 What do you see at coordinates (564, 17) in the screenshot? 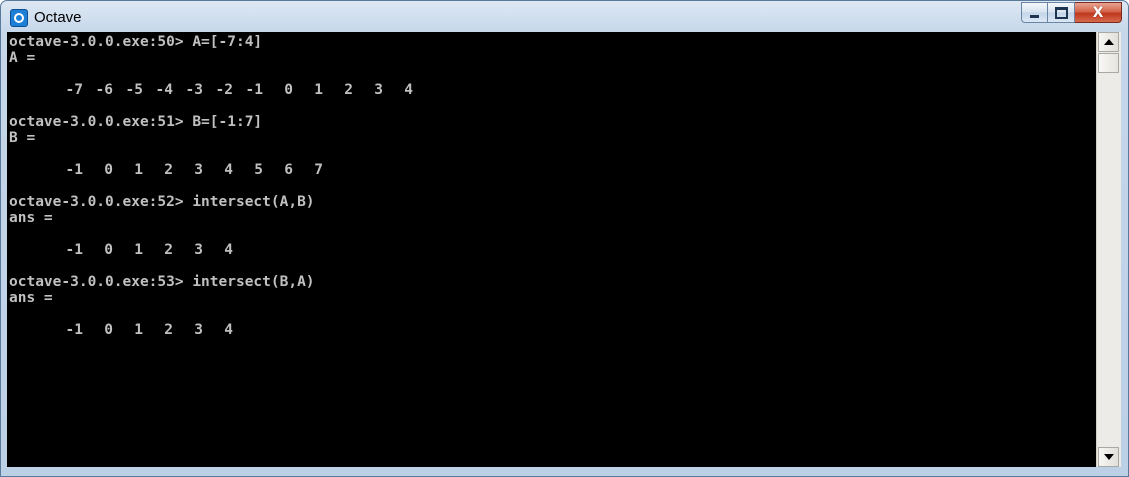
I see `title-bar: Octave X` at bounding box center [564, 17].